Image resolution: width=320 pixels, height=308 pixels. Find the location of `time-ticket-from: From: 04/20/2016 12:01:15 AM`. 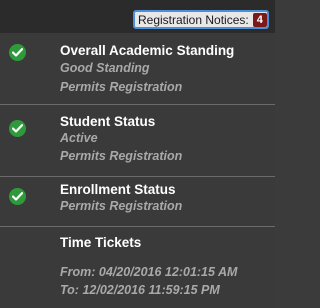

time-ticket-from: From: 04/20/2016 12:01:15 AM is located at coordinates (149, 272).